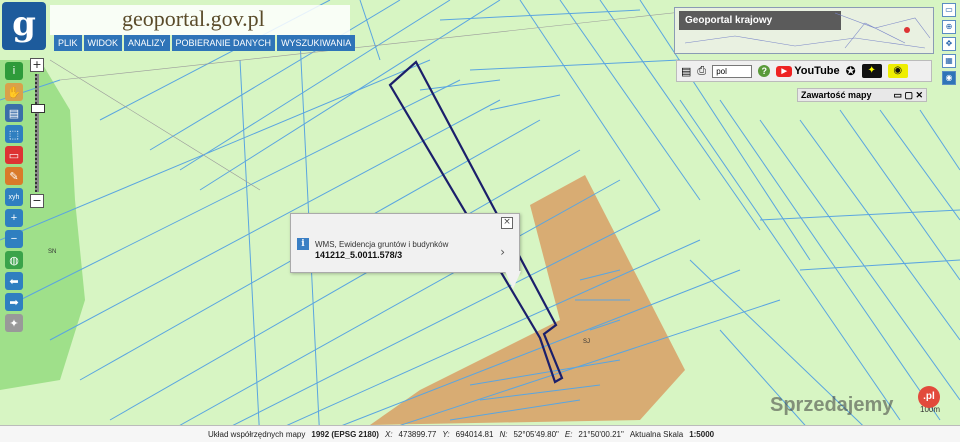  What do you see at coordinates (764, 71) in the screenshot?
I see `help-icon: ?` at bounding box center [764, 71].